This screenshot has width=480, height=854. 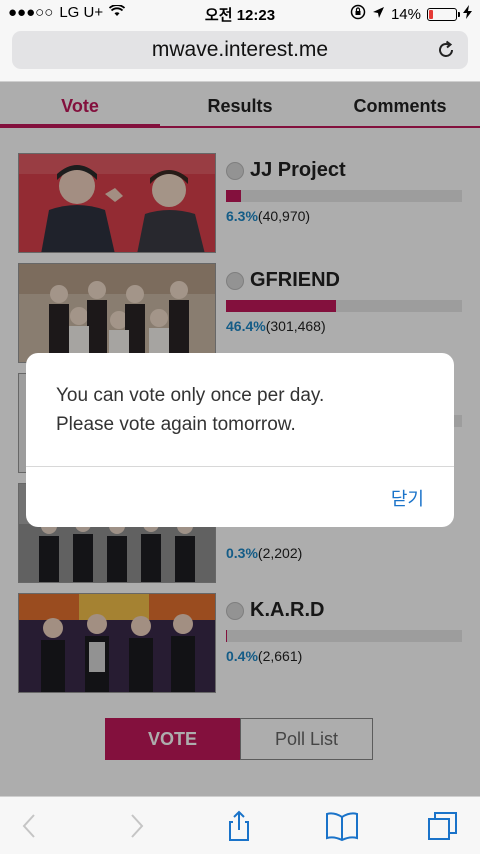 What do you see at coordinates (176, 424) in the screenshot?
I see `alert-line-2: Please vote again tomorrow.` at bounding box center [176, 424].